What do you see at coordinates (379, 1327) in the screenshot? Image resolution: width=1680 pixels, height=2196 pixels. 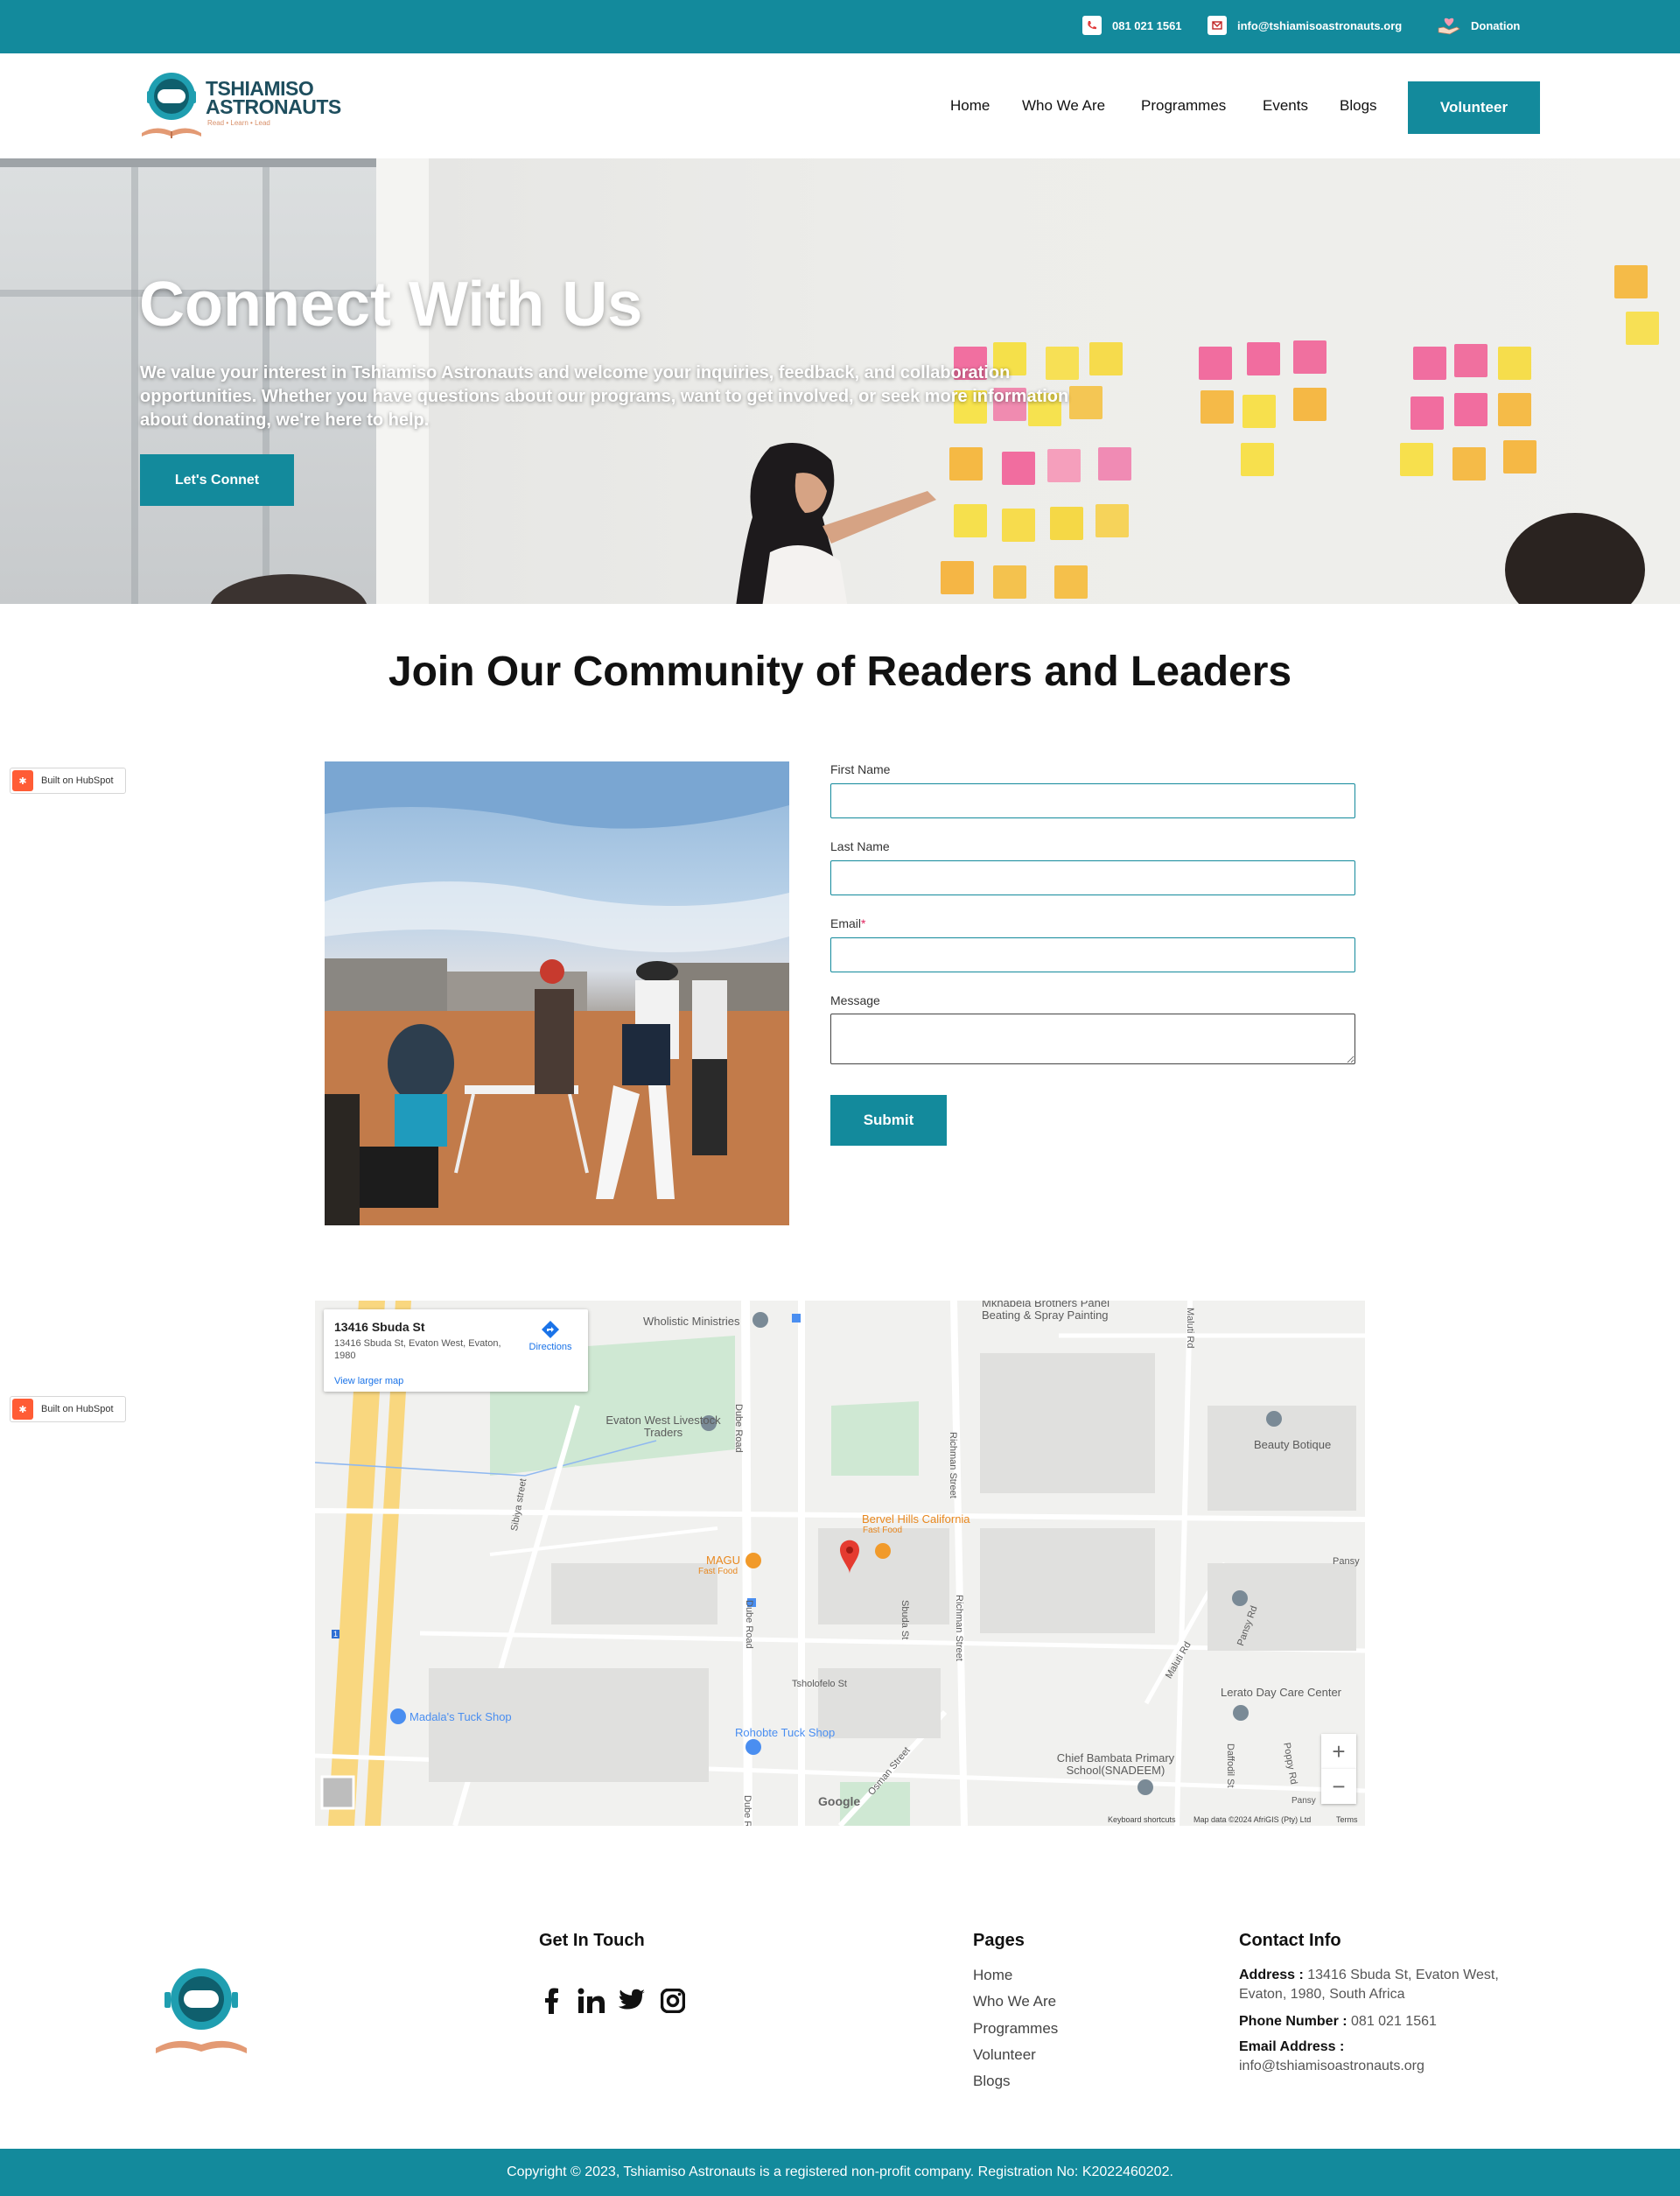 I see `map-place-title: 13416 Sbuda St` at bounding box center [379, 1327].